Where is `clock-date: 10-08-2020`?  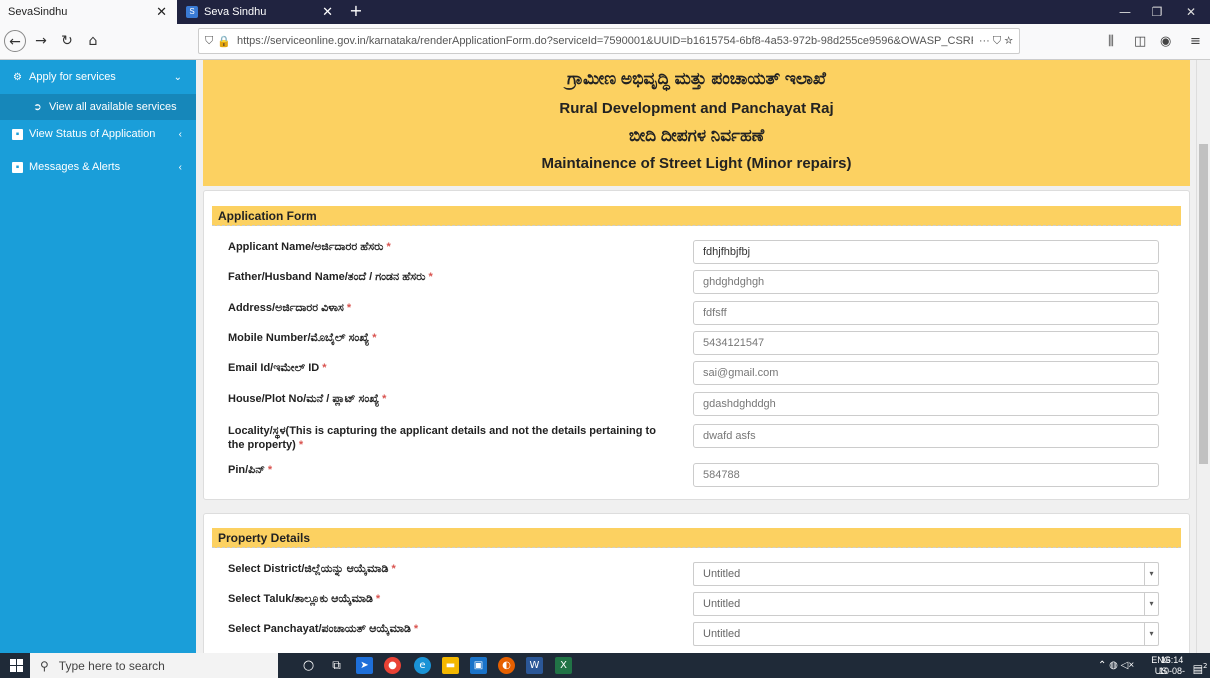 clock-date: 10-08-2020 is located at coordinates (1171, 676).